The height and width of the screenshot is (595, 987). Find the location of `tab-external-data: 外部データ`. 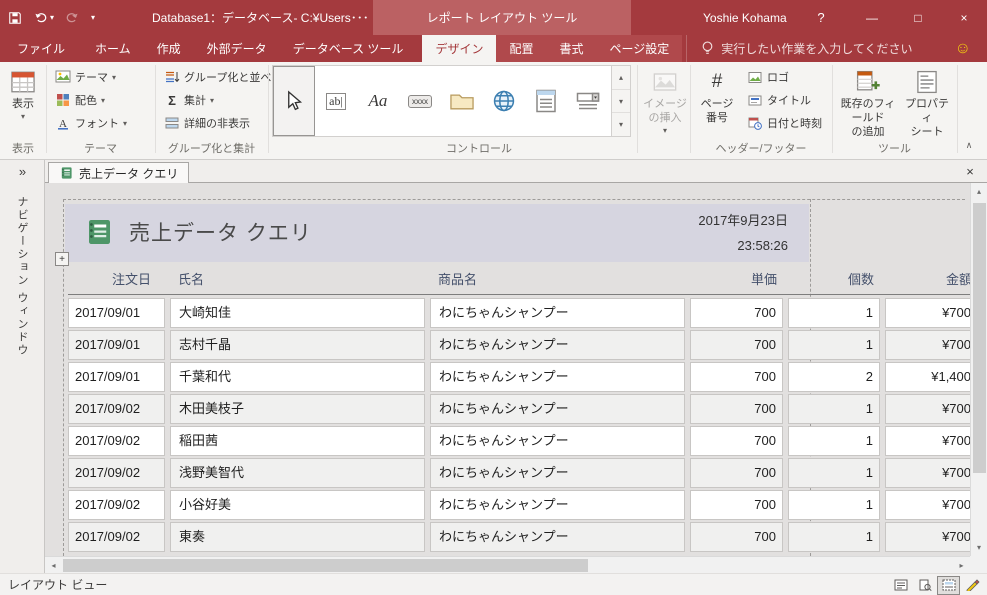

tab-external-data: 外部データ is located at coordinates (237, 48).